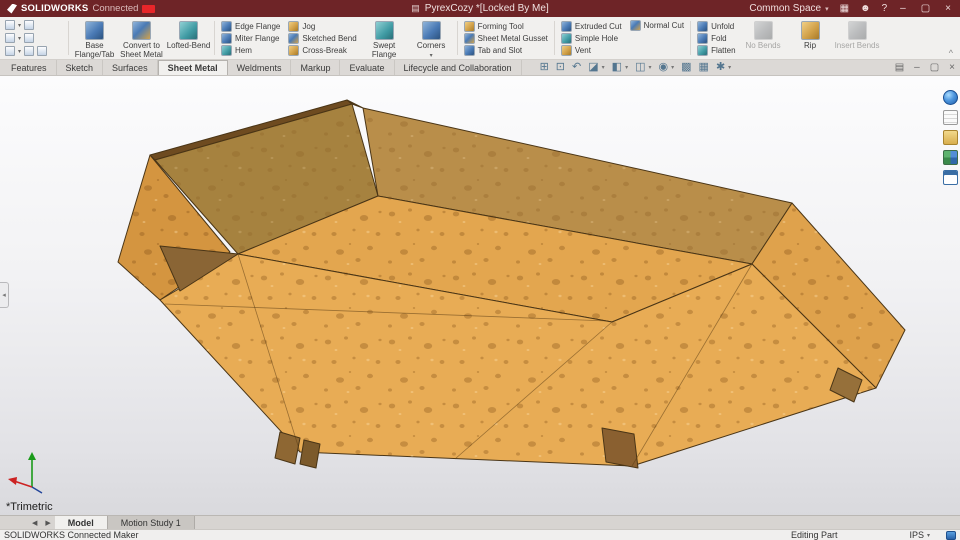 The width and height of the screenshot is (960, 540). I want to click on no-bends-label: No Bends, so click(763, 45).